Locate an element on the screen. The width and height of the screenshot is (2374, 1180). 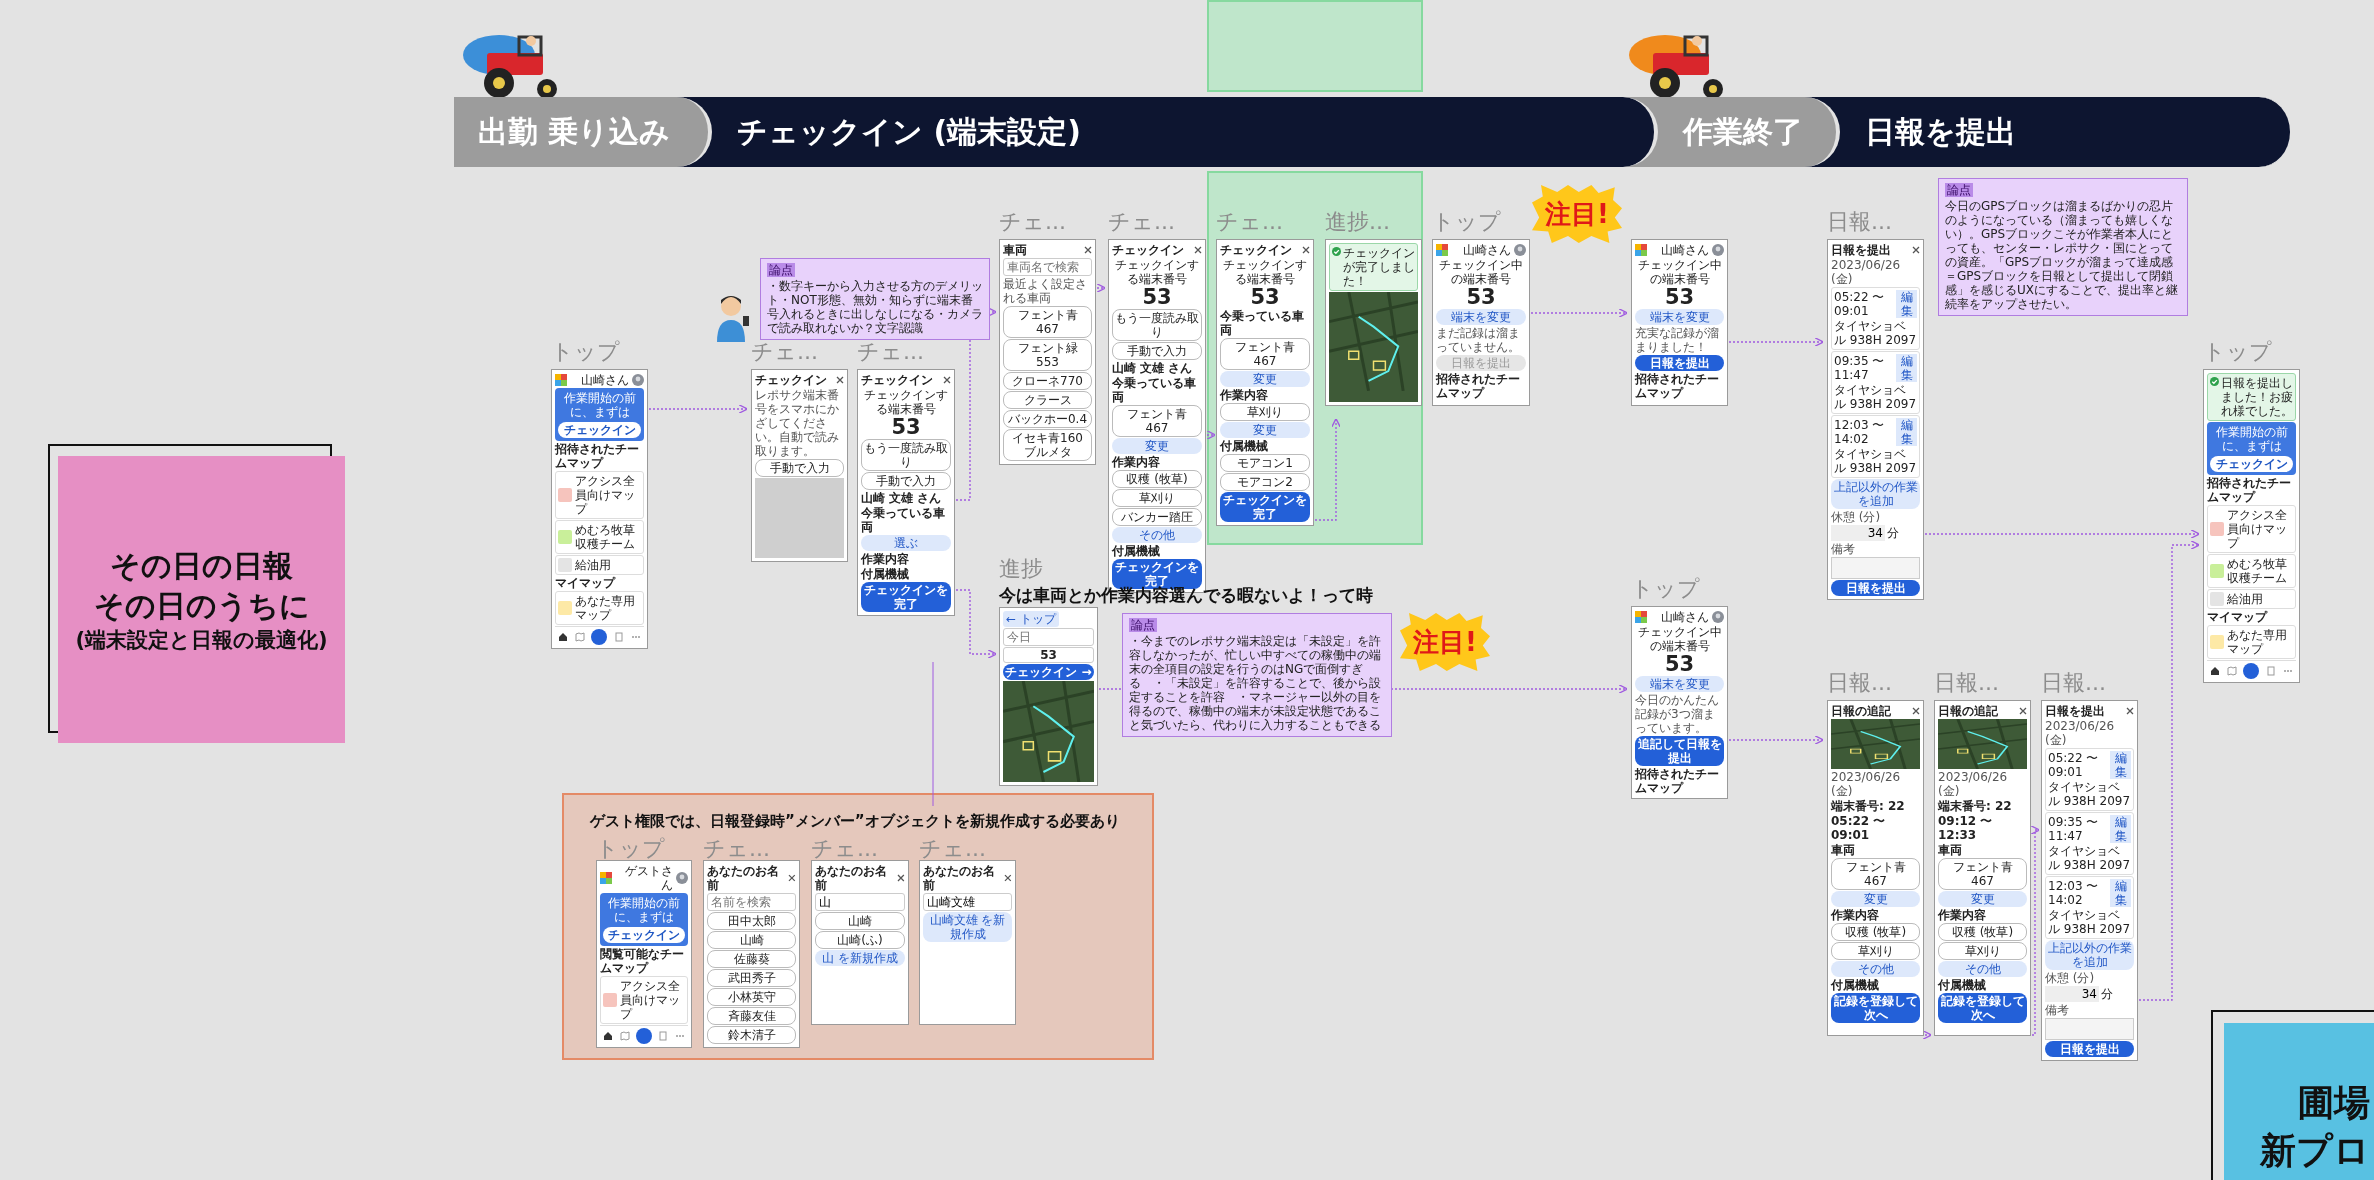
option-button: 小林英守 is located at coordinates (751, 997).